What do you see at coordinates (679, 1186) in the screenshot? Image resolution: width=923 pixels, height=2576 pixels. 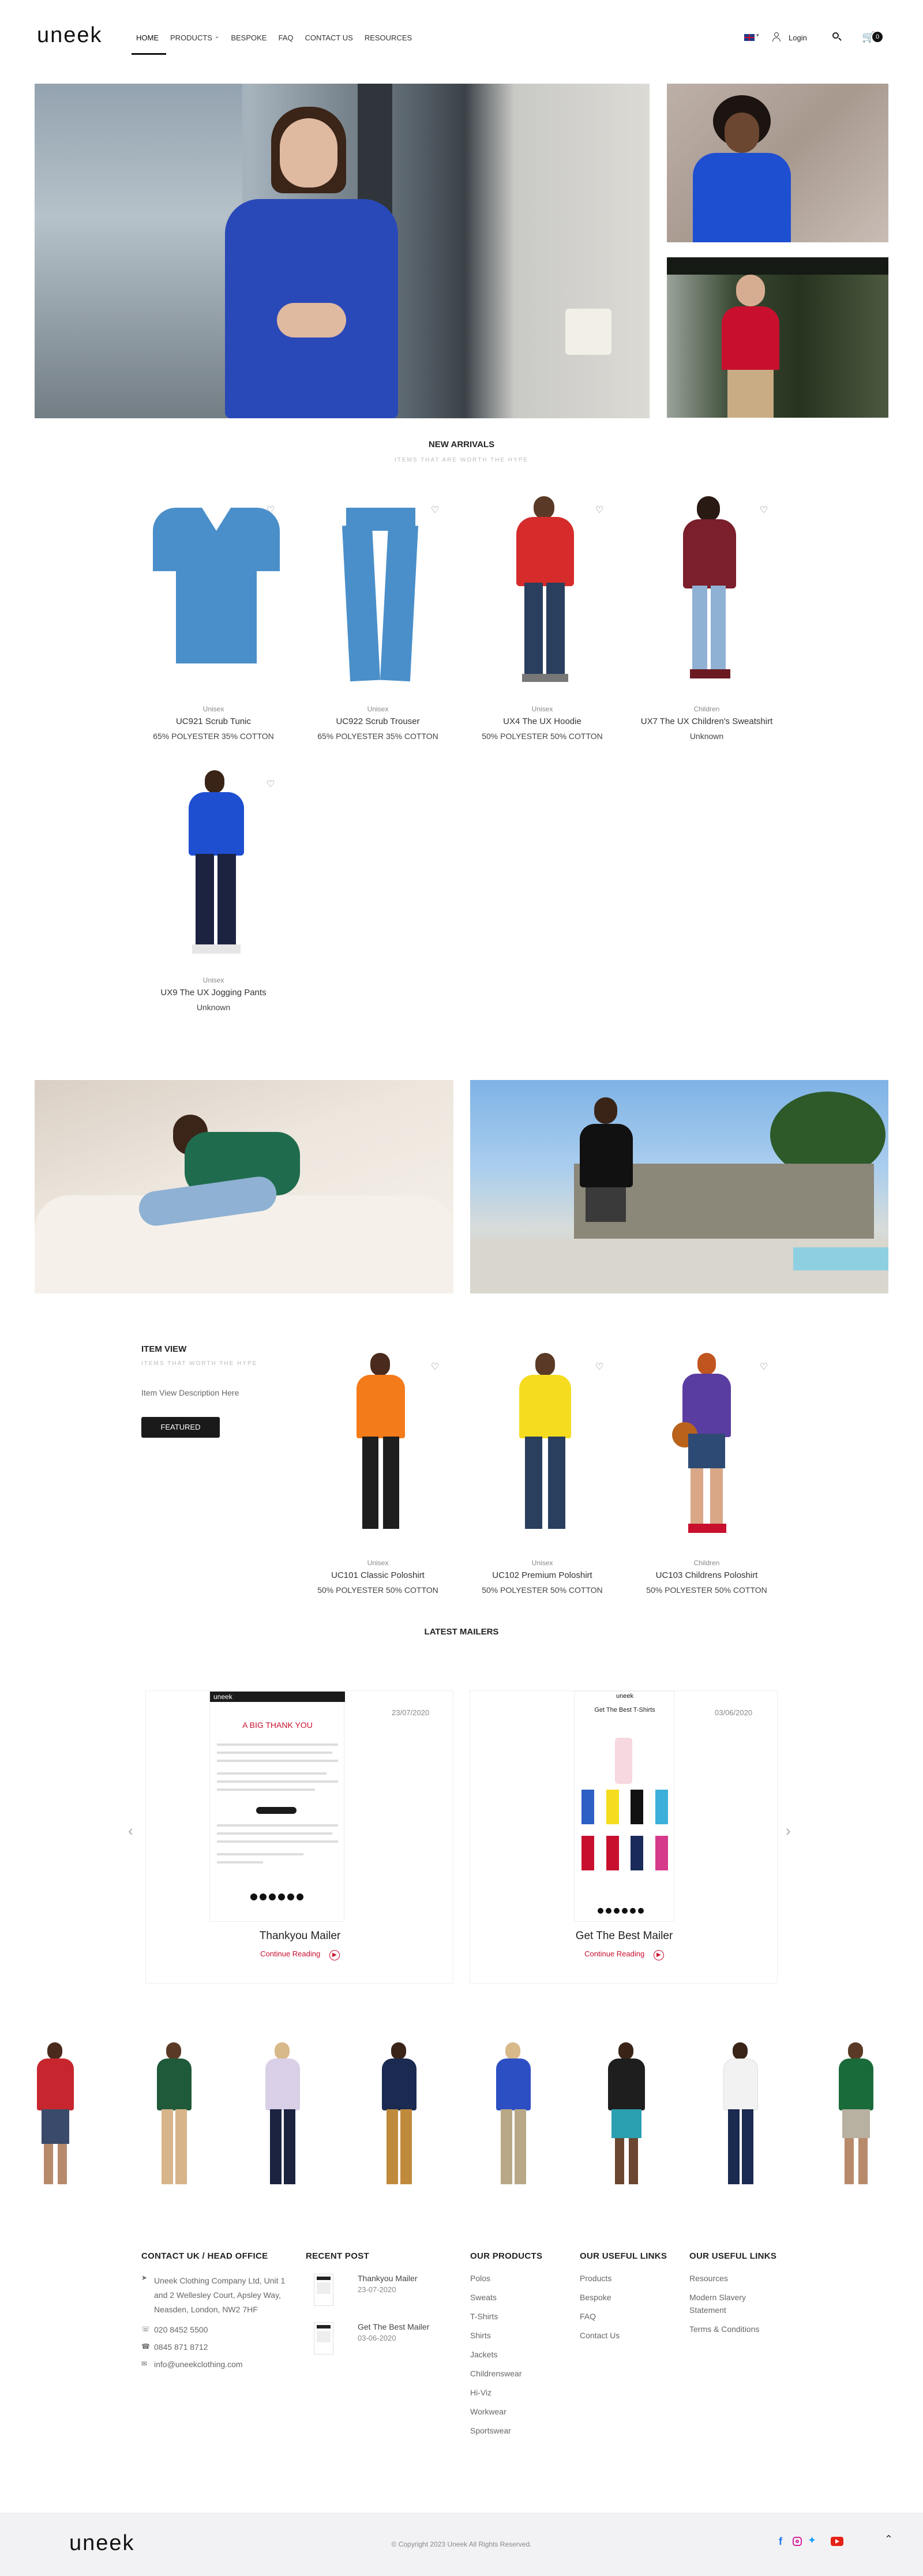 I see `banner-right-image` at bounding box center [679, 1186].